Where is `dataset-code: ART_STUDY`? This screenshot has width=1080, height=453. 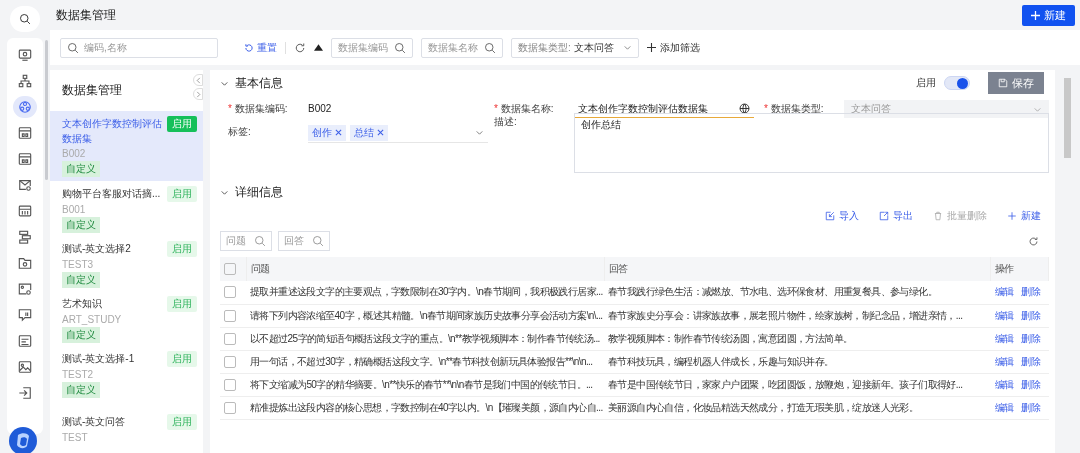 dataset-code: ART_STUDY is located at coordinates (92, 319).